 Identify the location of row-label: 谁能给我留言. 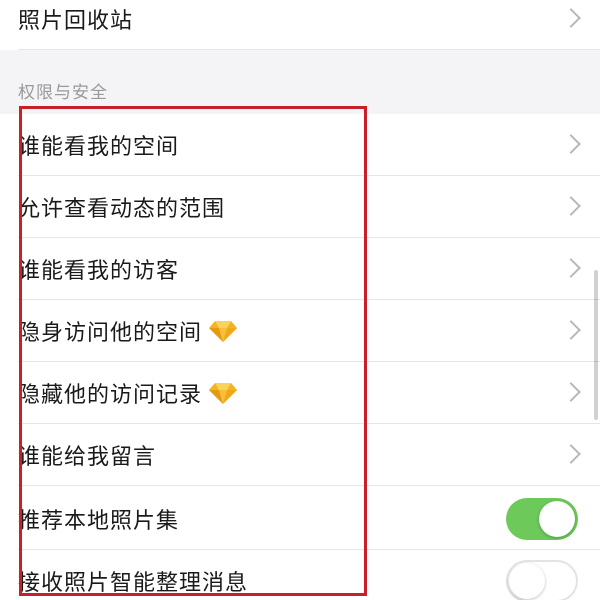
(87, 457).